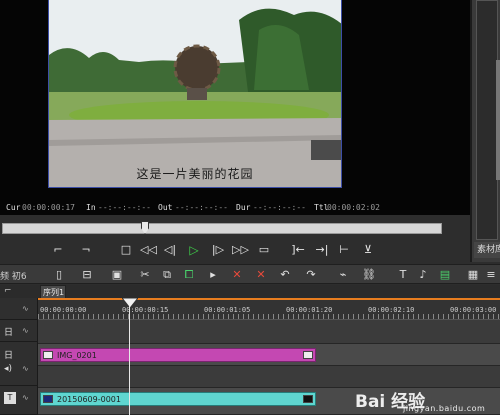  Describe the element at coordinates (87, 275) in the screenshot. I see `open-icon: ⊟` at that location.